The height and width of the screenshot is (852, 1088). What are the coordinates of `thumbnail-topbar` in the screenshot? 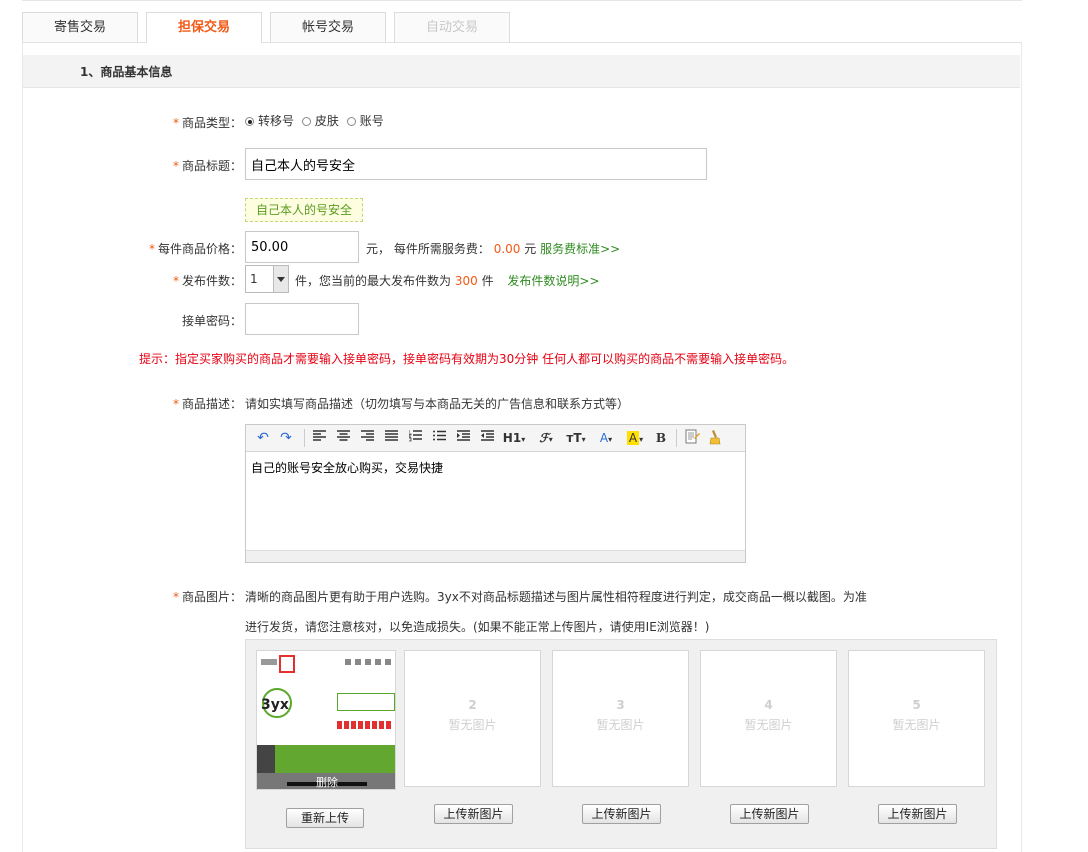 It's located at (326, 665).